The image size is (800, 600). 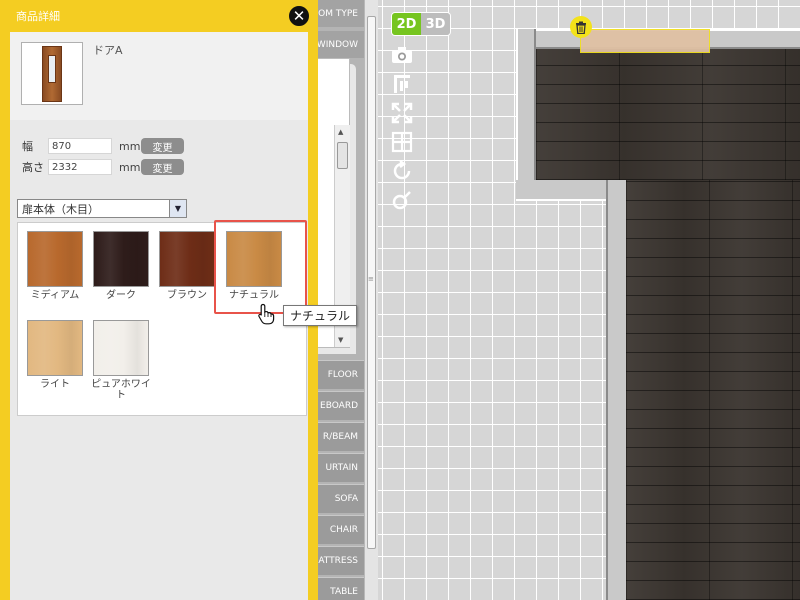 What do you see at coordinates (645, 41) in the screenshot?
I see `placed-door` at bounding box center [645, 41].